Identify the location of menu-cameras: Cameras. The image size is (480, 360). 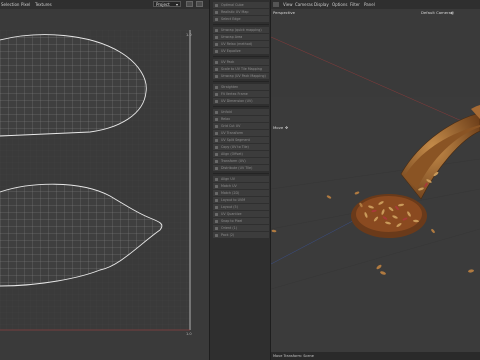
(304, 4).